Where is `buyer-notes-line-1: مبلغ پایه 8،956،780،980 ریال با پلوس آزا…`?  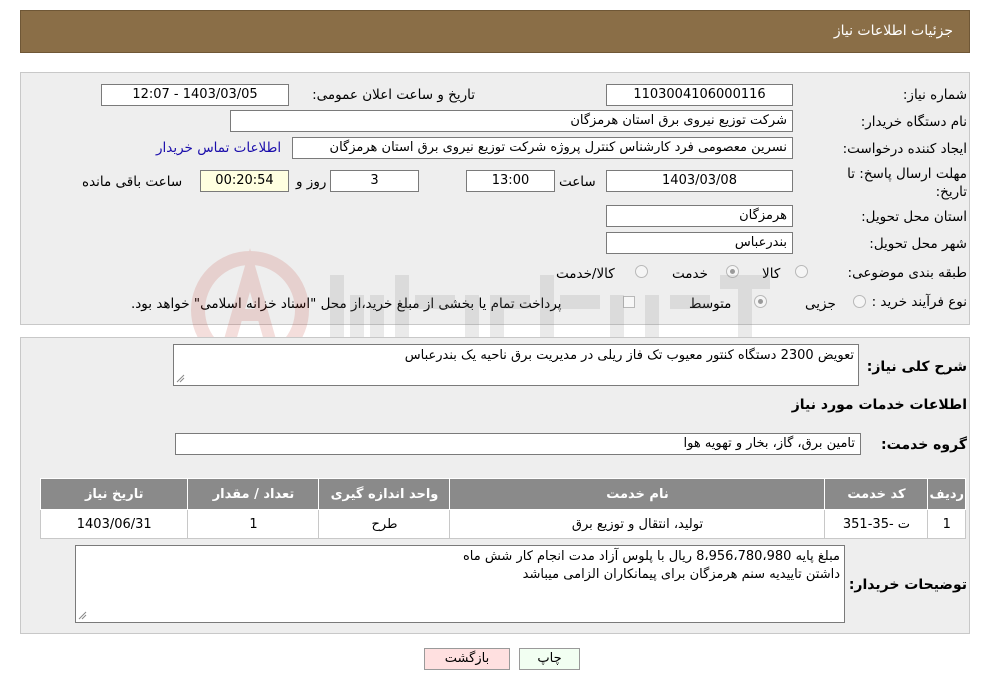 buyer-notes-line-1: مبلغ پایه 8،956،780،980 ریال با پلوس آزا… is located at coordinates (651, 556).